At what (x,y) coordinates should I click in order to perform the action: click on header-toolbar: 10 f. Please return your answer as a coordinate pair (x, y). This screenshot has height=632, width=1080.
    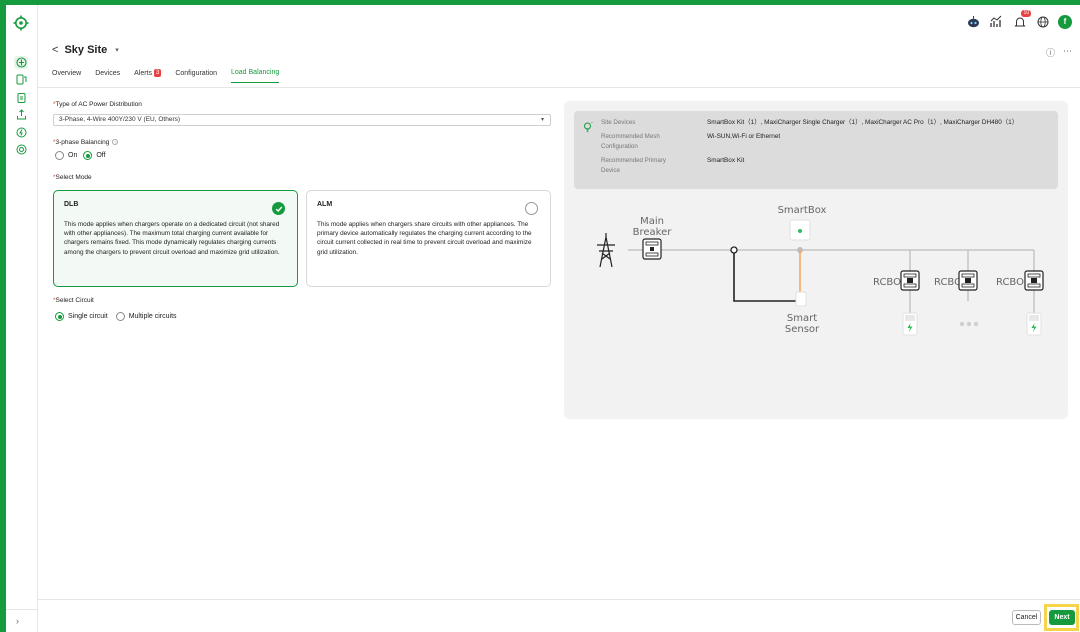
    Looking at the image, I should click on (1019, 19).